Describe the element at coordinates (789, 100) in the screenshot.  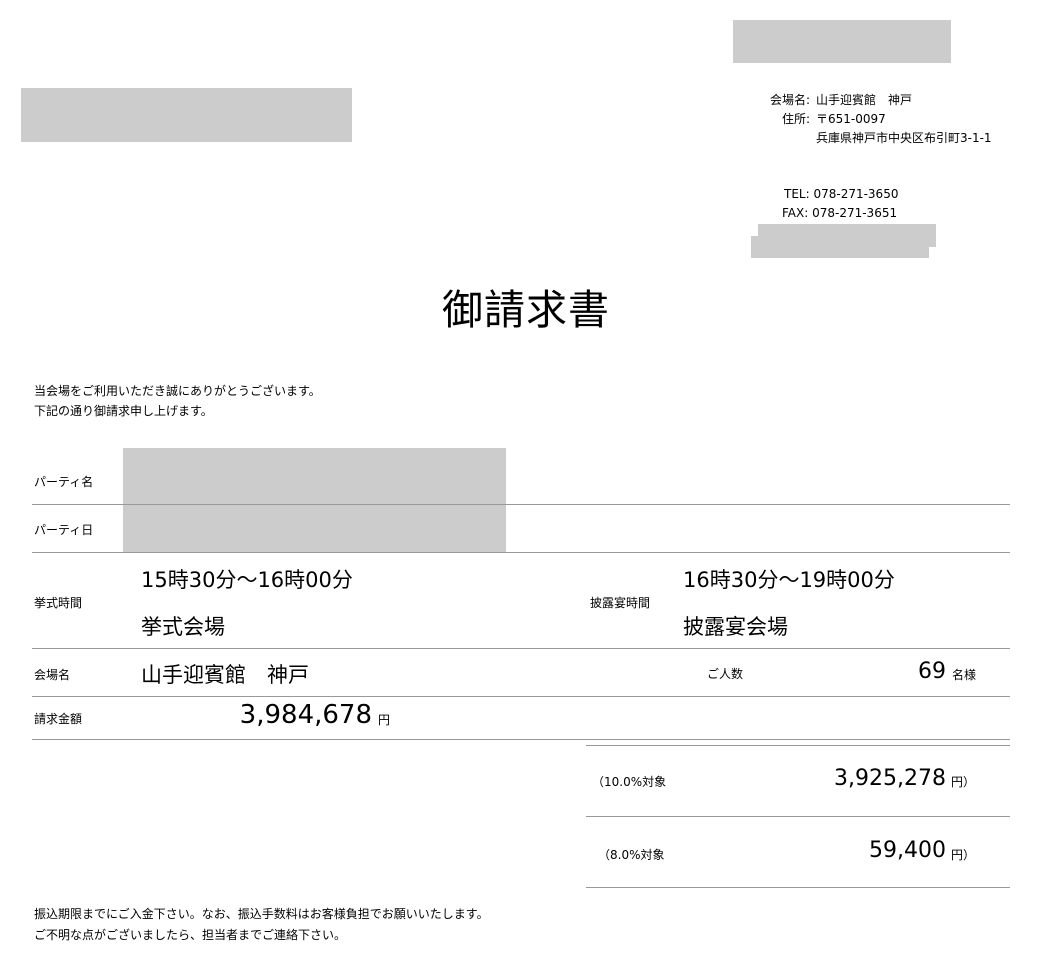
I see `venue-name-label: 会場名:` at that location.